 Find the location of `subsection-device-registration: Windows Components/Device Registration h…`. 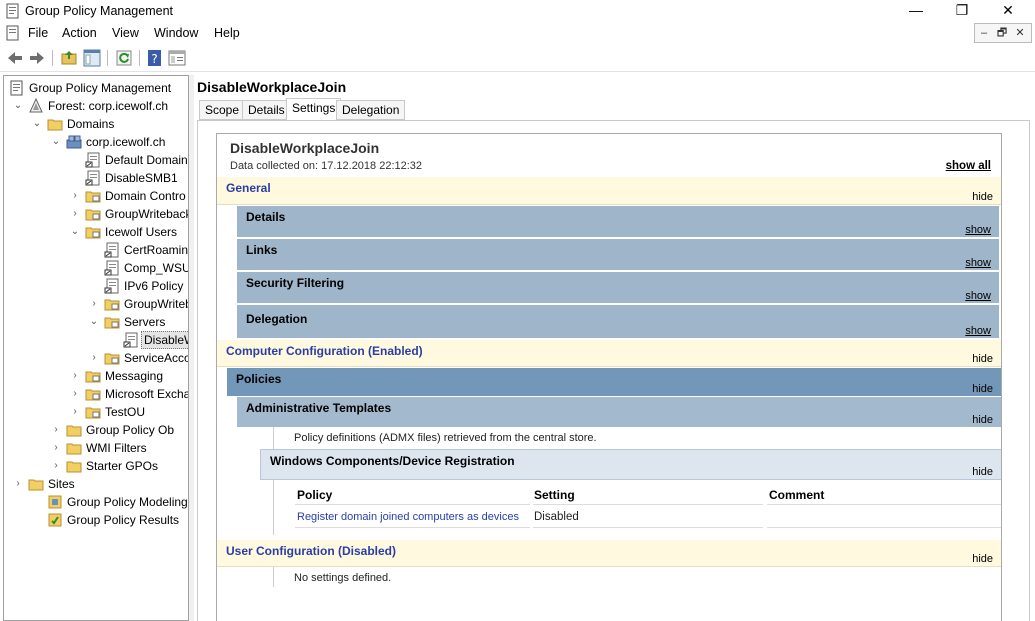

subsection-device-registration: Windows Components/Device Registration h… is located at coordinates (630, 464).